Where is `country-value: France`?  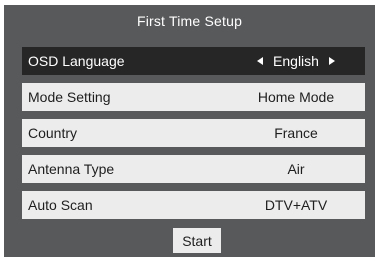 country-value: France is located at coordinates (296, 133).